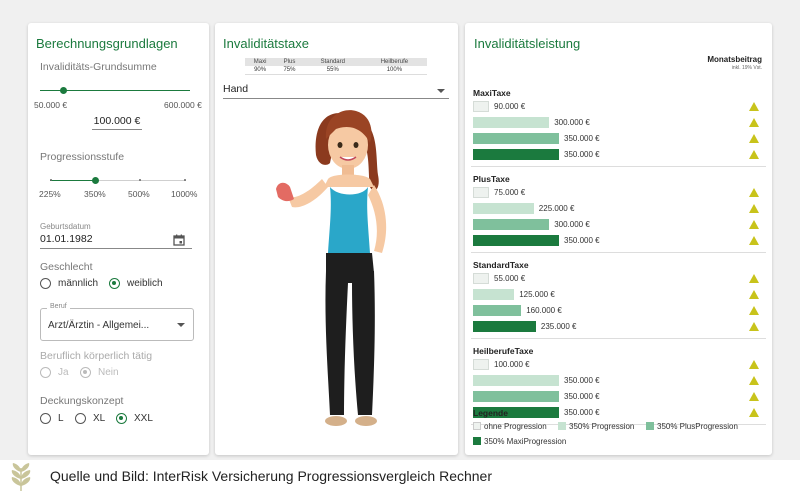 Image resolution: width=800 pixels, height=500 pixels. Describe the element at coordinates (45, 372) in the screenshot. I see `radio-ja` at that location.